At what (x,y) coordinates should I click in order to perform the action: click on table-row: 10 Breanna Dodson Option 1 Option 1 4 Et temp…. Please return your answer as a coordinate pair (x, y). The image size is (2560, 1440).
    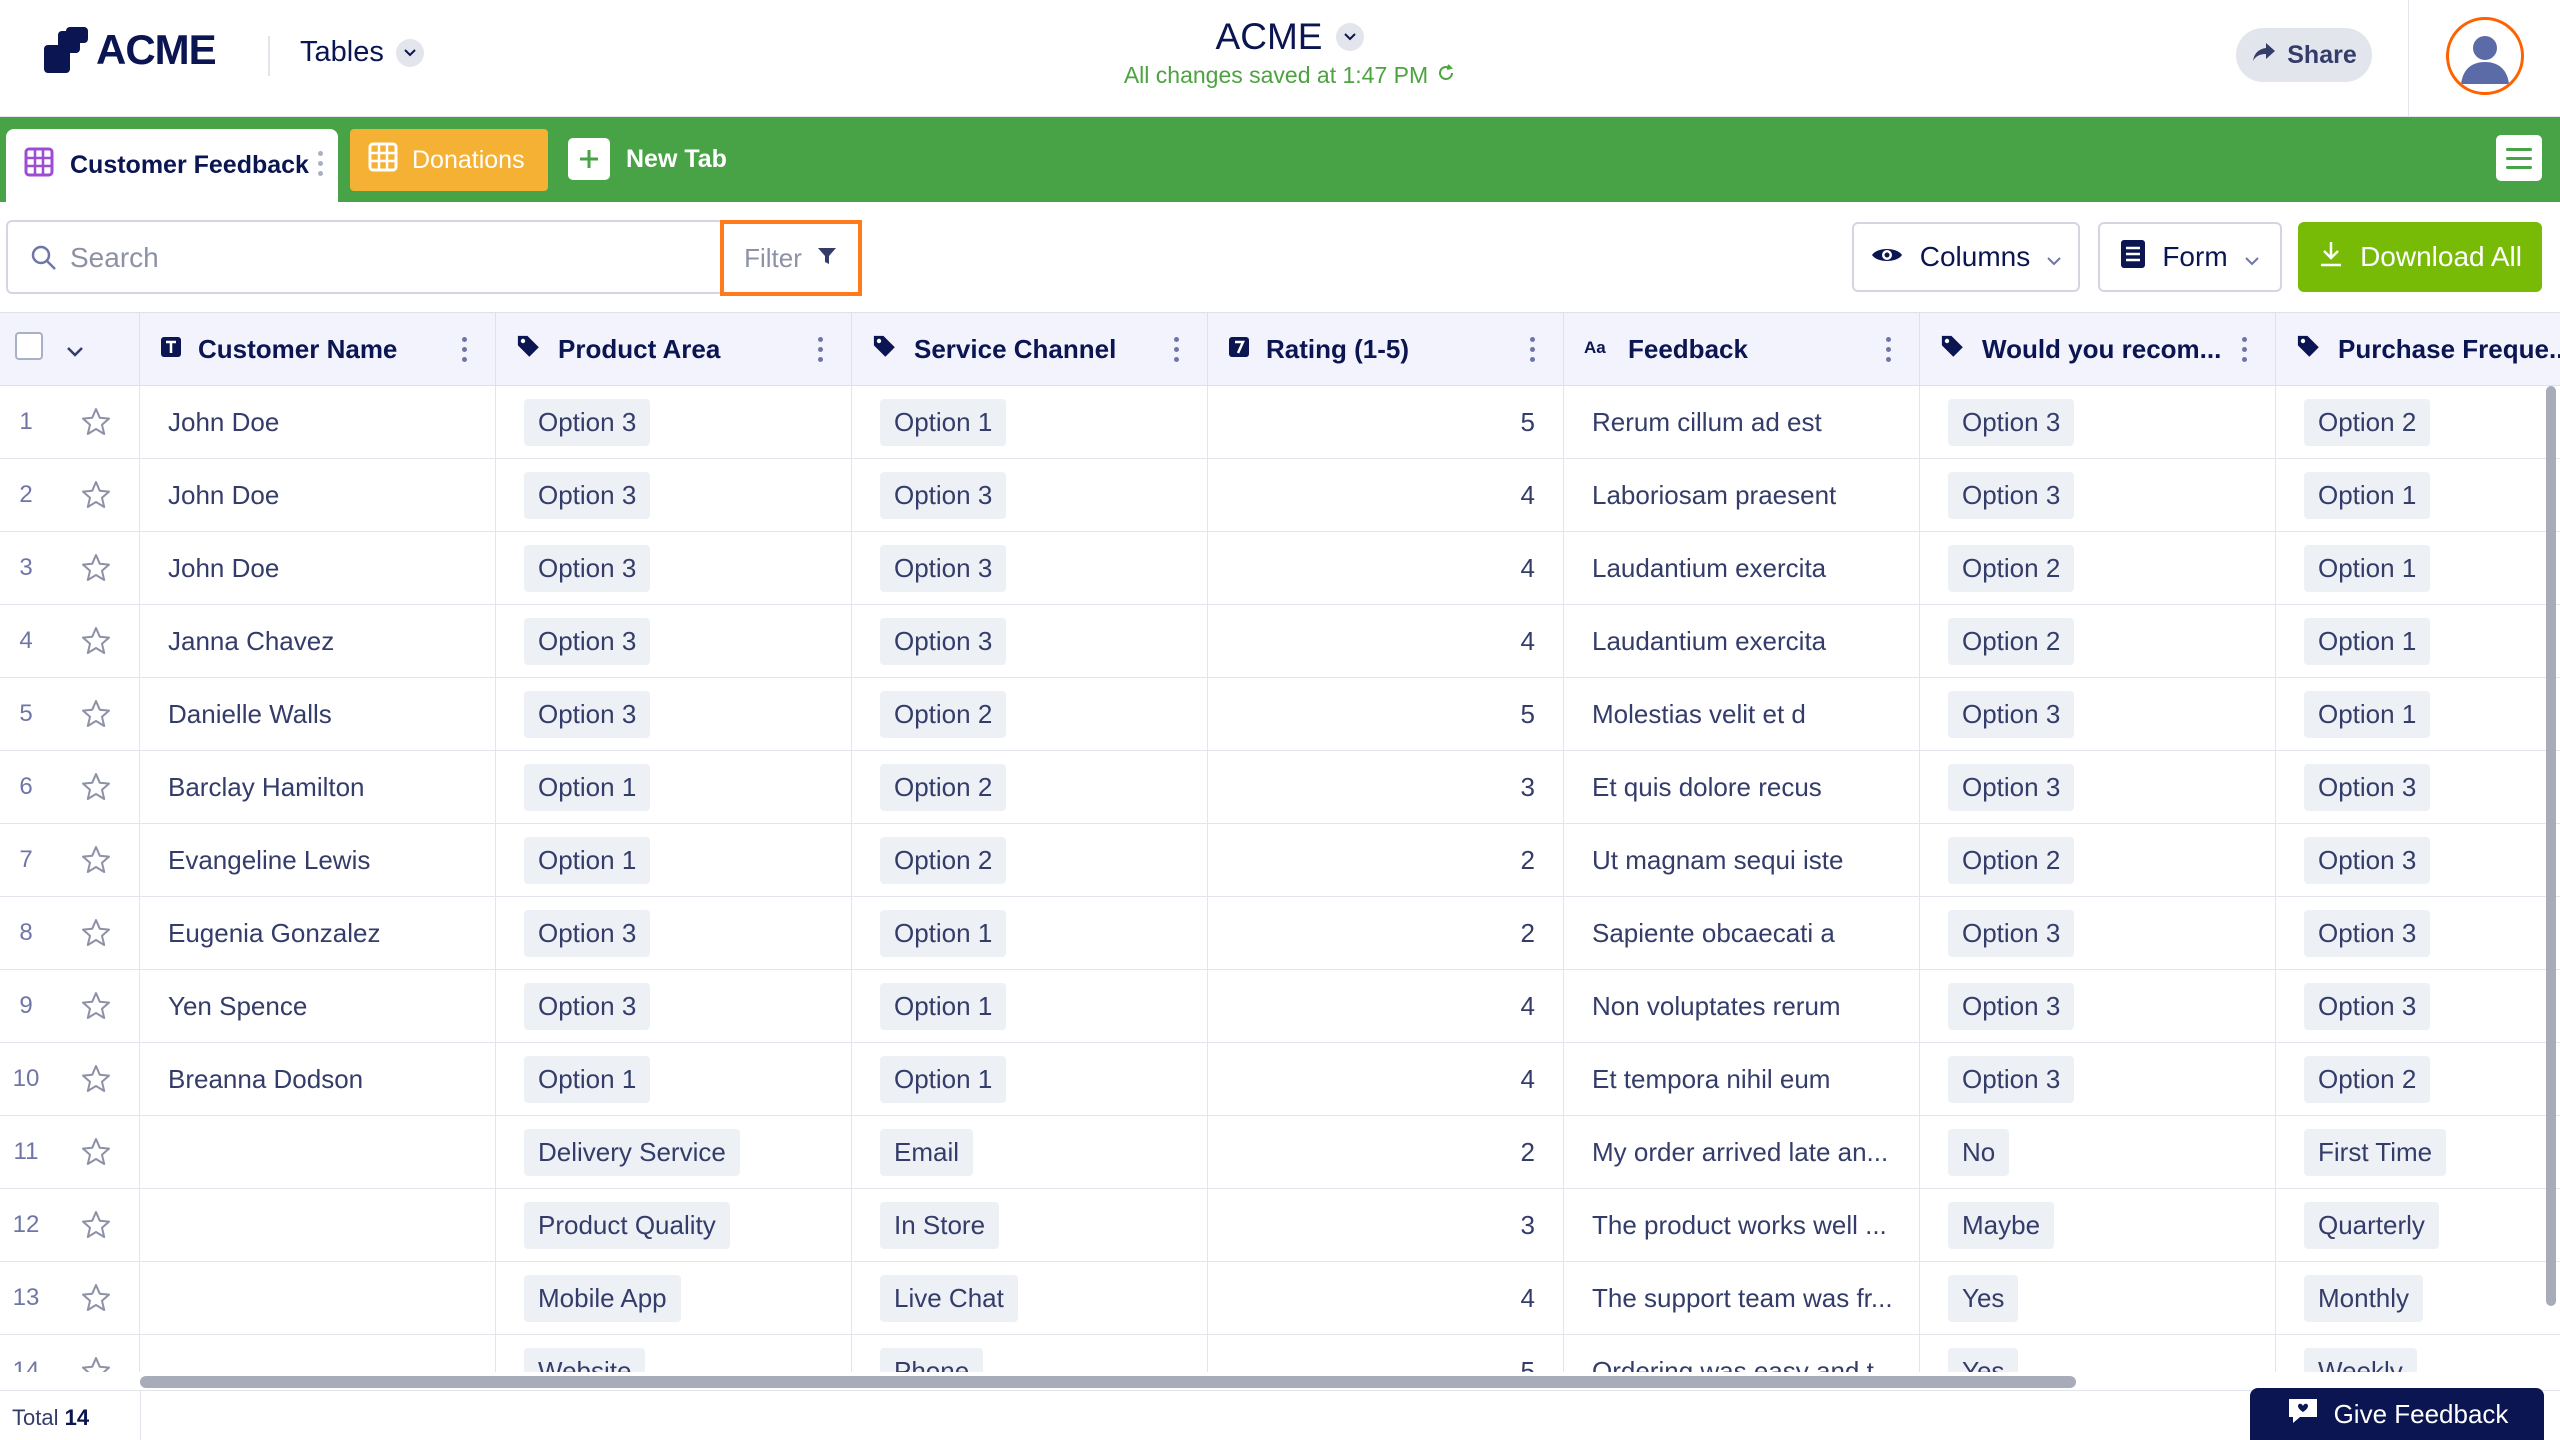
    Looking at the image, I should click on (1280, 1079).